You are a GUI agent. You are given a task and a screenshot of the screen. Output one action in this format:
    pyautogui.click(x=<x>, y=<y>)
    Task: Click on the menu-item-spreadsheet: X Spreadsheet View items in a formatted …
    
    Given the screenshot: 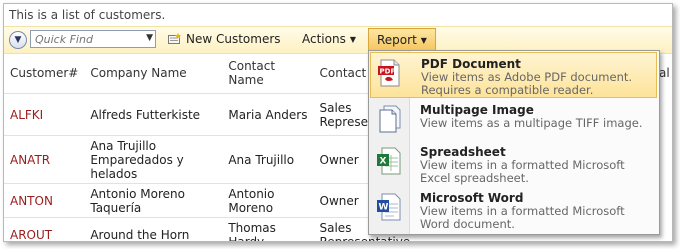 What is the action you would take?
    pyautogui.click(x=513, y=164)
    